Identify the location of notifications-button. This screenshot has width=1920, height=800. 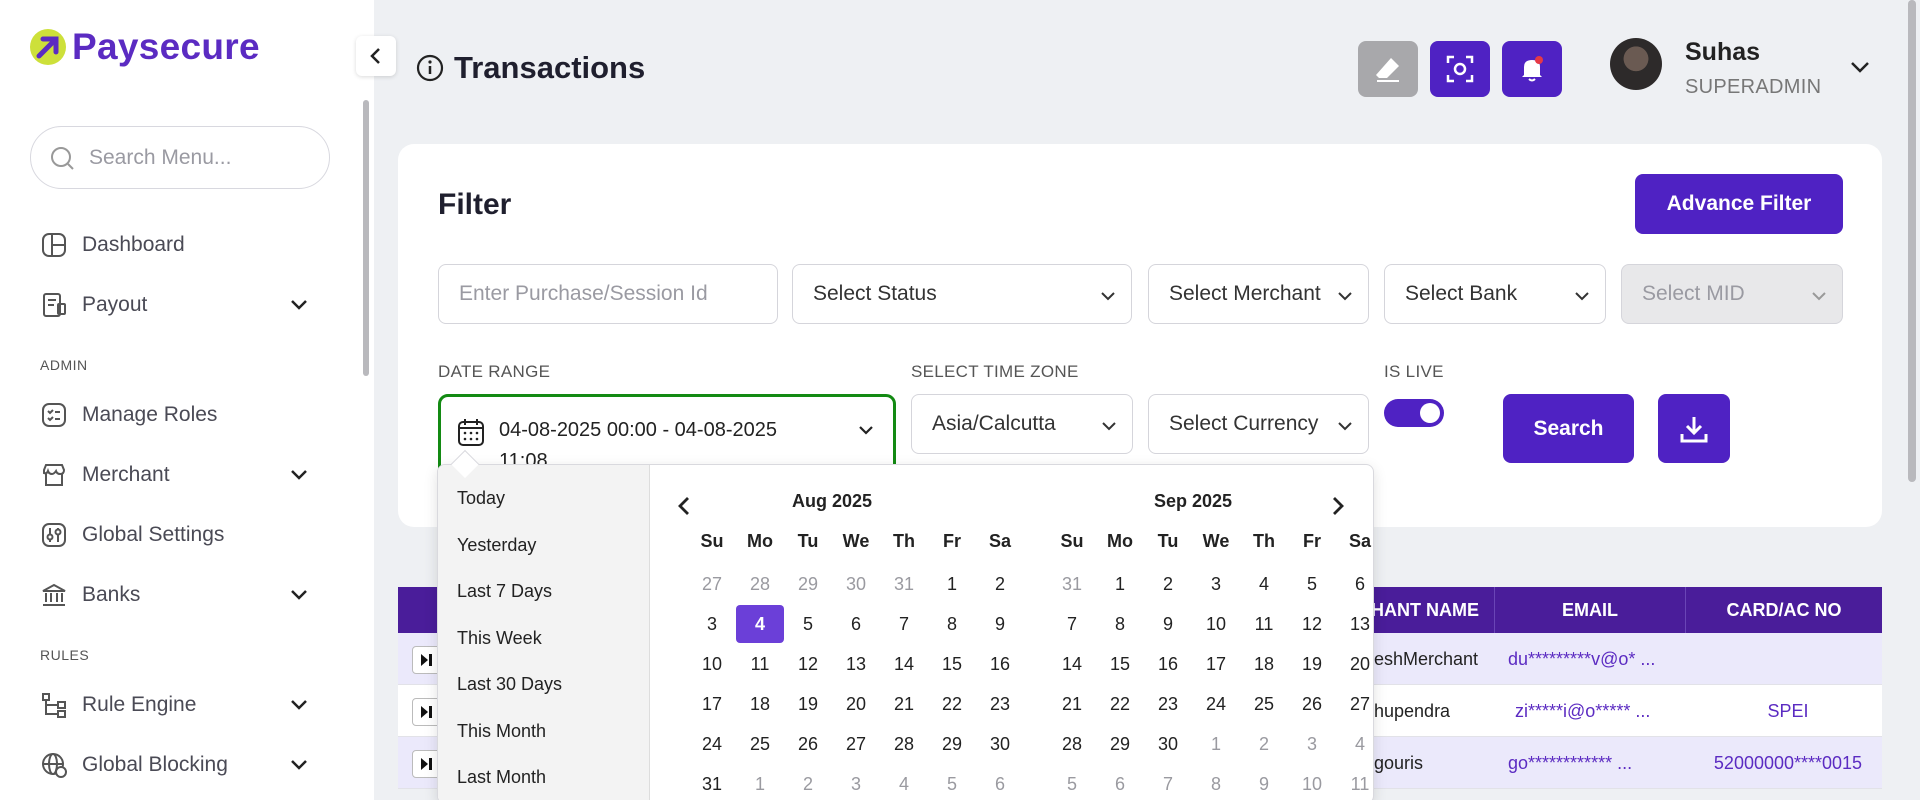
(1532, 69).